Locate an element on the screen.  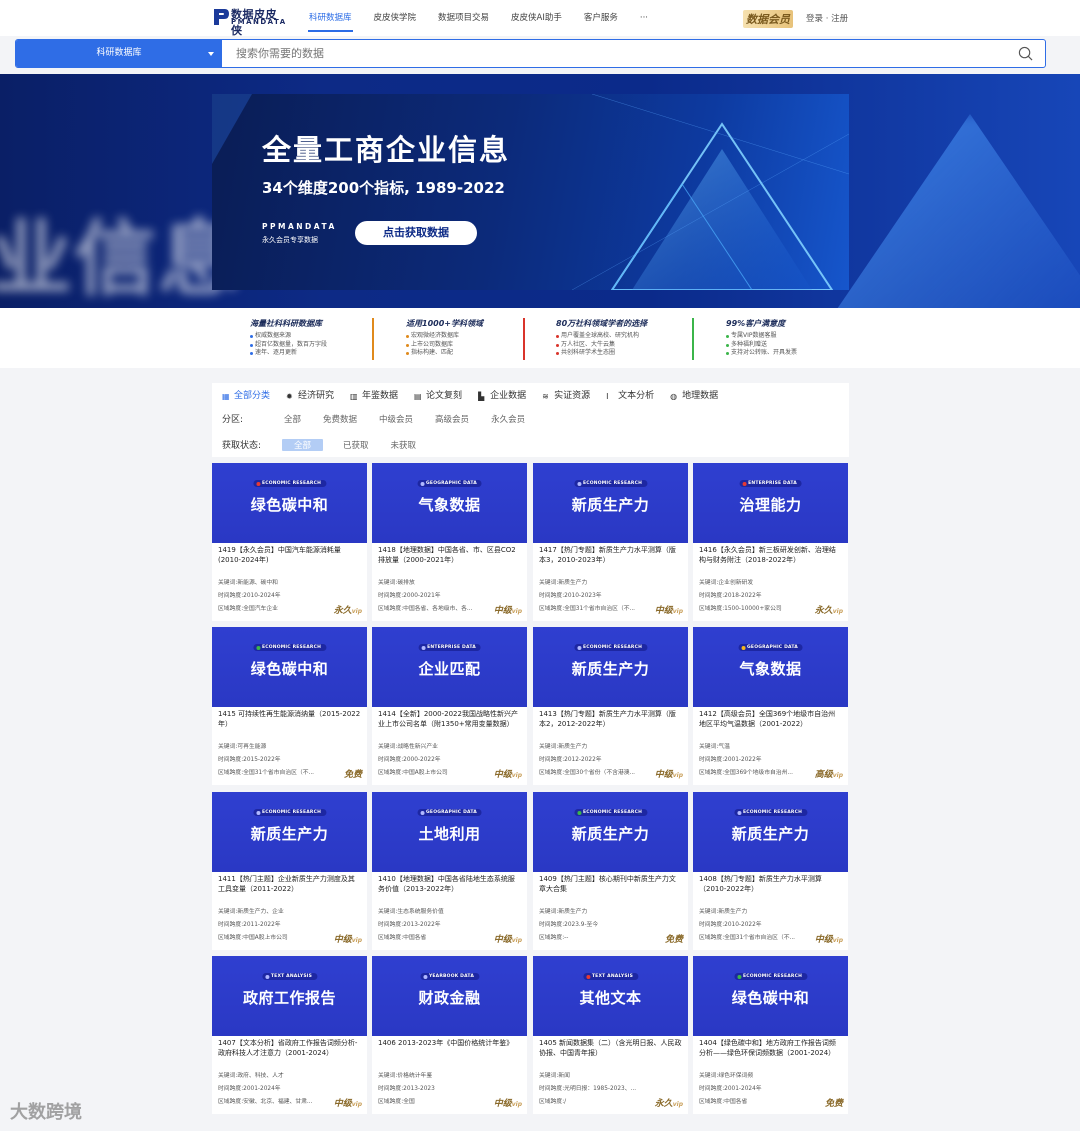
tab-category: ▤ 论文复刻 is located at coordinates (438, 396).